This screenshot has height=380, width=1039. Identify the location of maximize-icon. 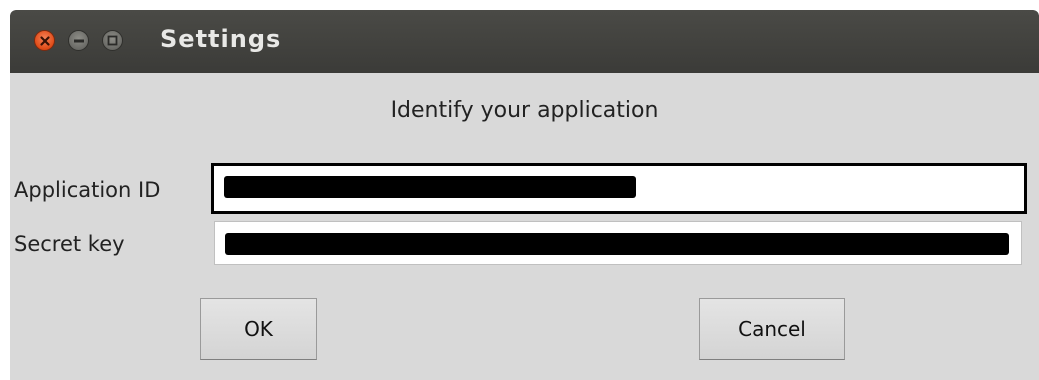
(112, 40).